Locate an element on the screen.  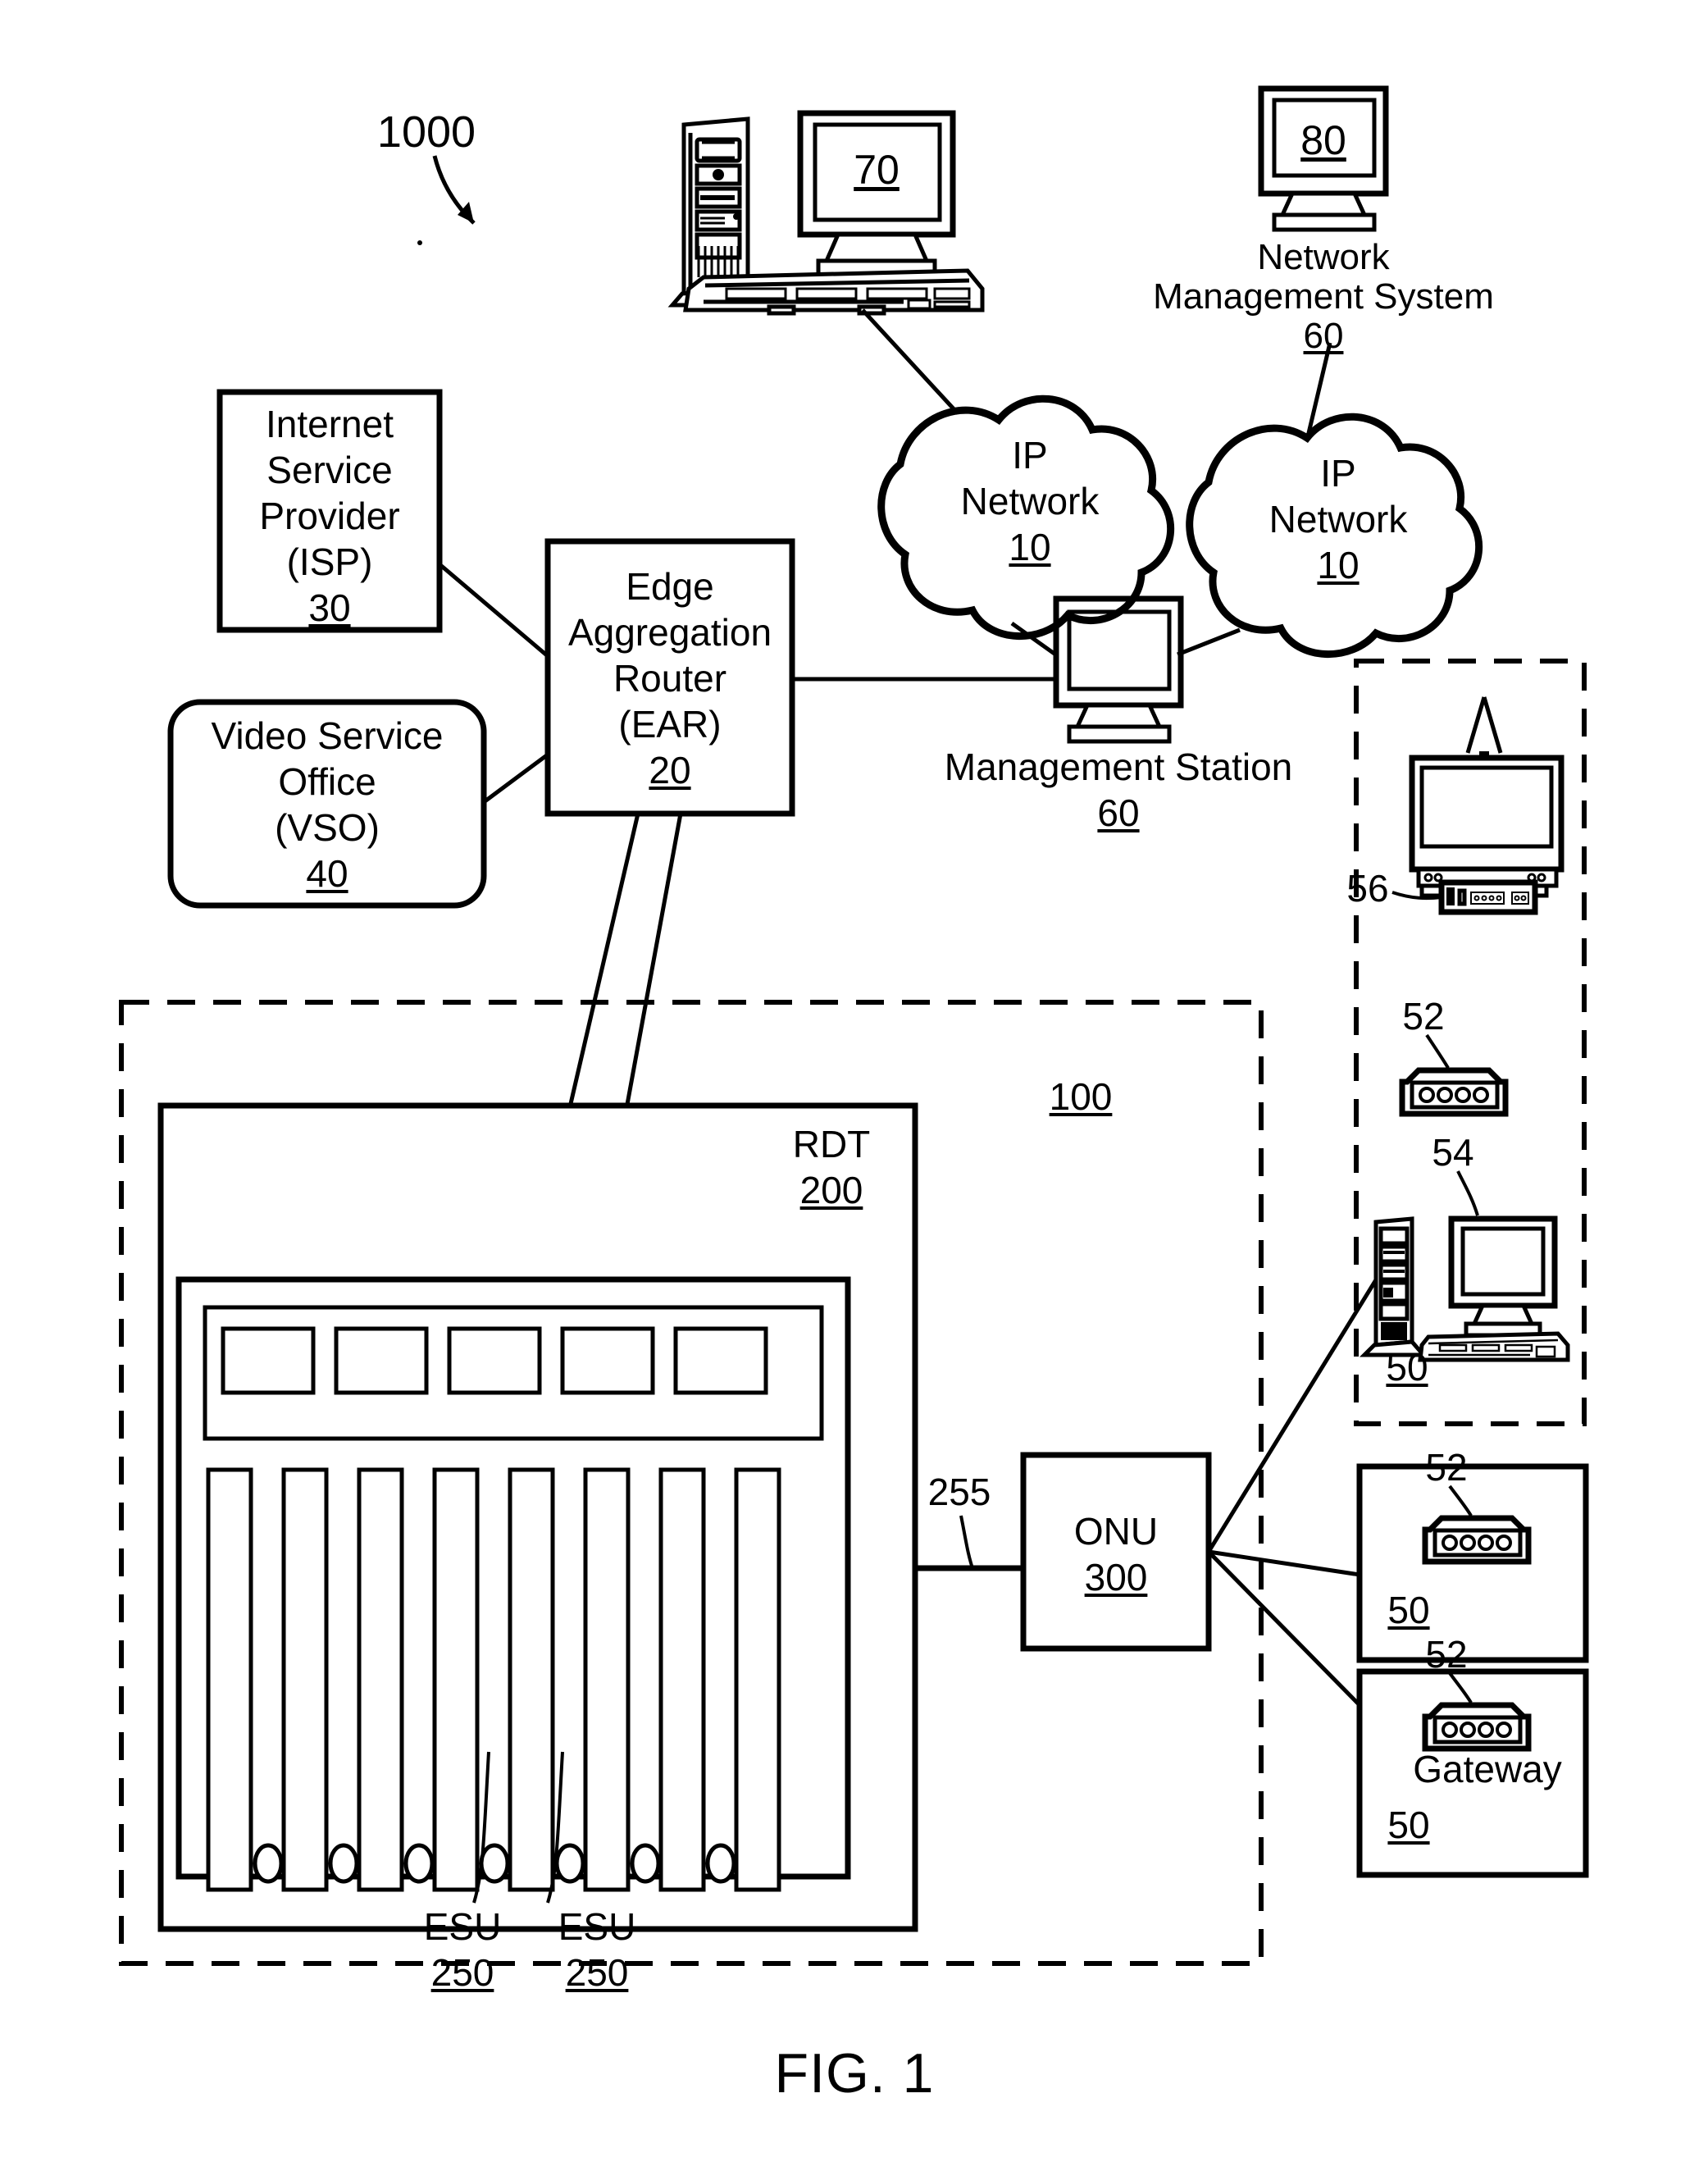
gateway-52-ref-a: 52 is located at coordinates (1423, 1017).